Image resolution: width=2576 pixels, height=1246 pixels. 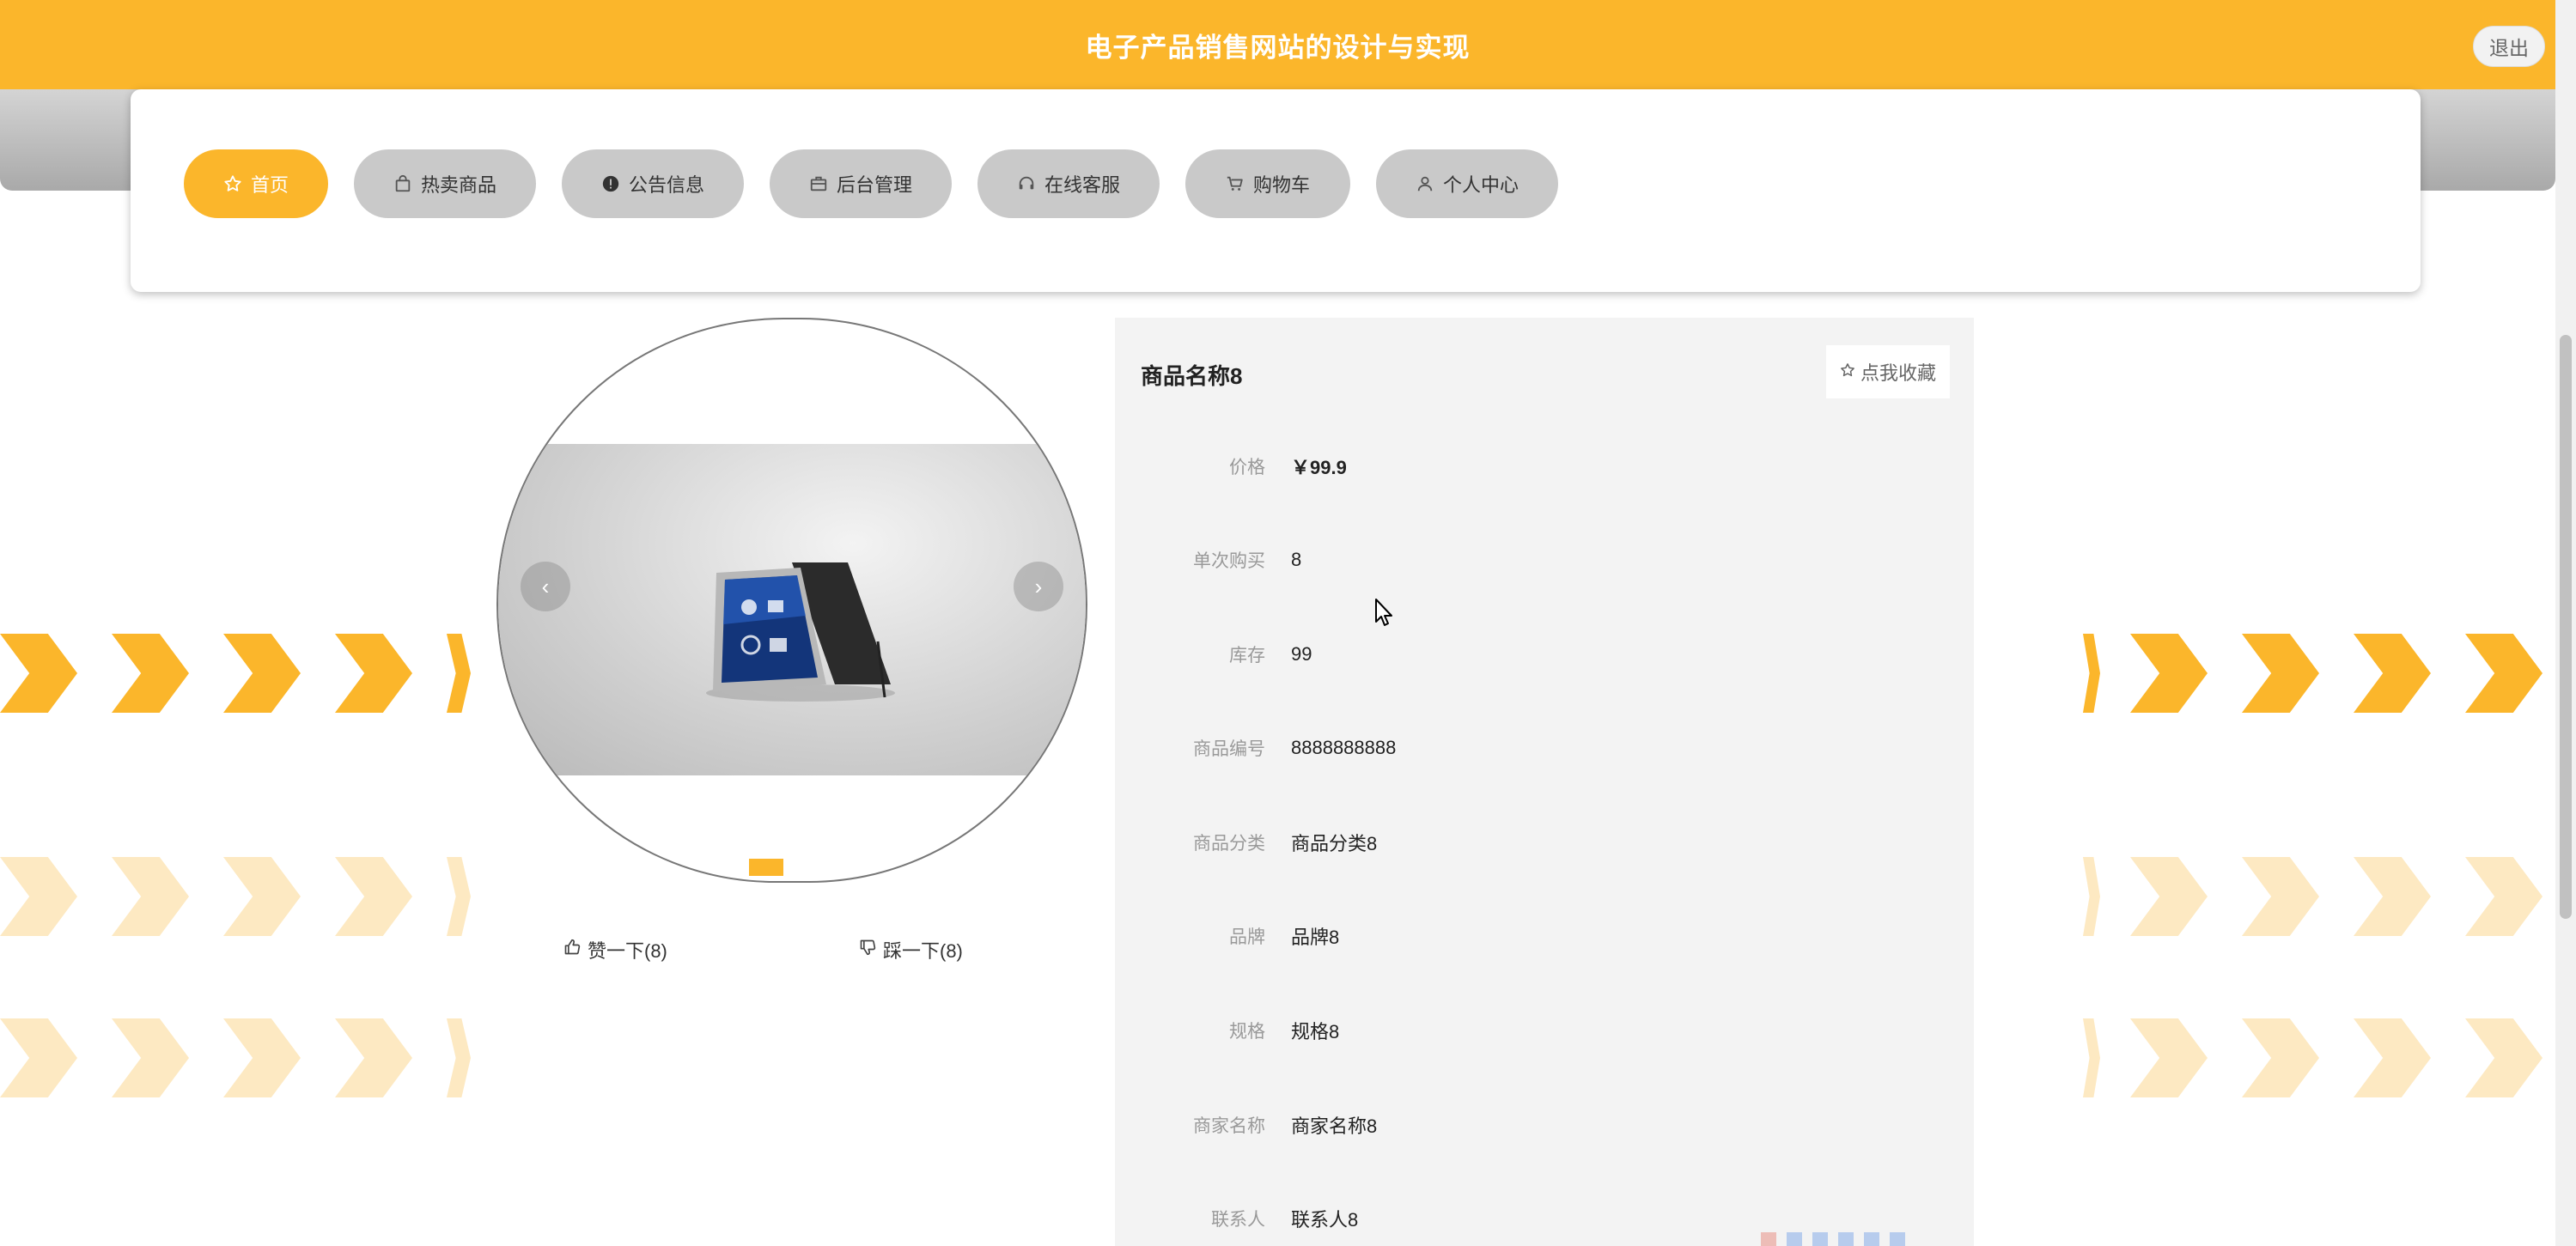 I want to click on nav-item-customer-service: 在线客服, so click(x=1068, y=183).